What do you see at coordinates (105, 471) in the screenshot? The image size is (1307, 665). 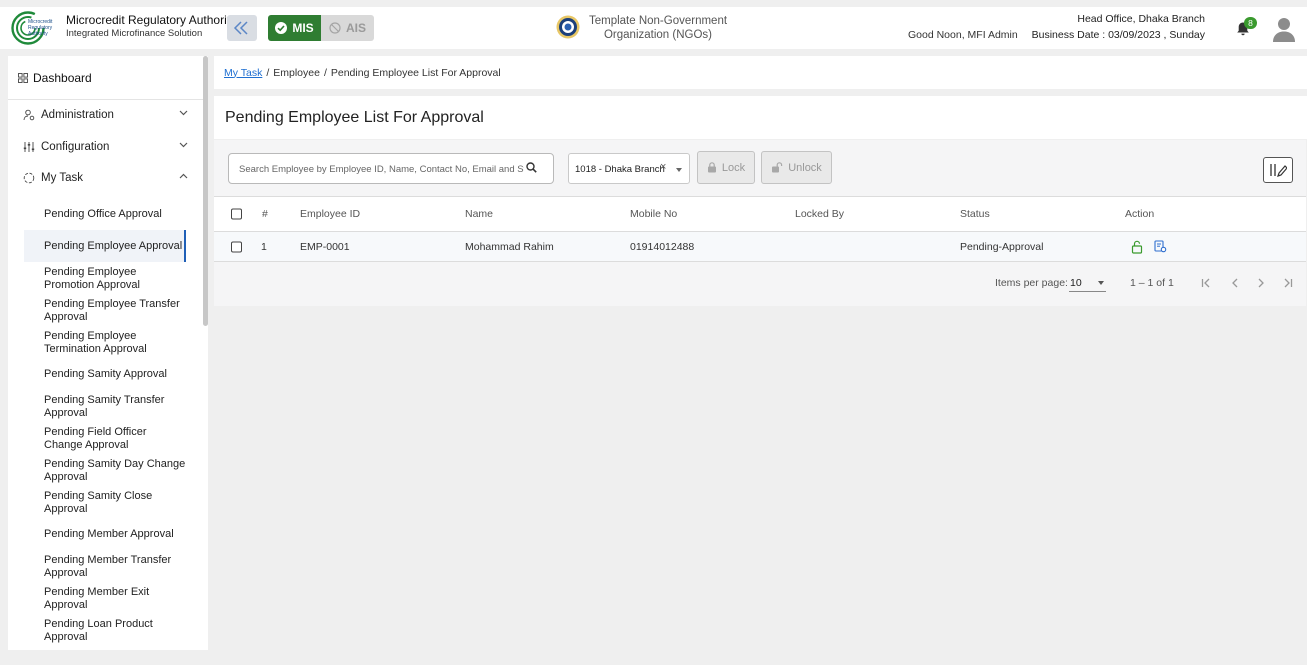 I see `sidebar-item-pending-samity-day-change-approval: Pending Samity Day Change Approval` at bounding box center [105, 471].